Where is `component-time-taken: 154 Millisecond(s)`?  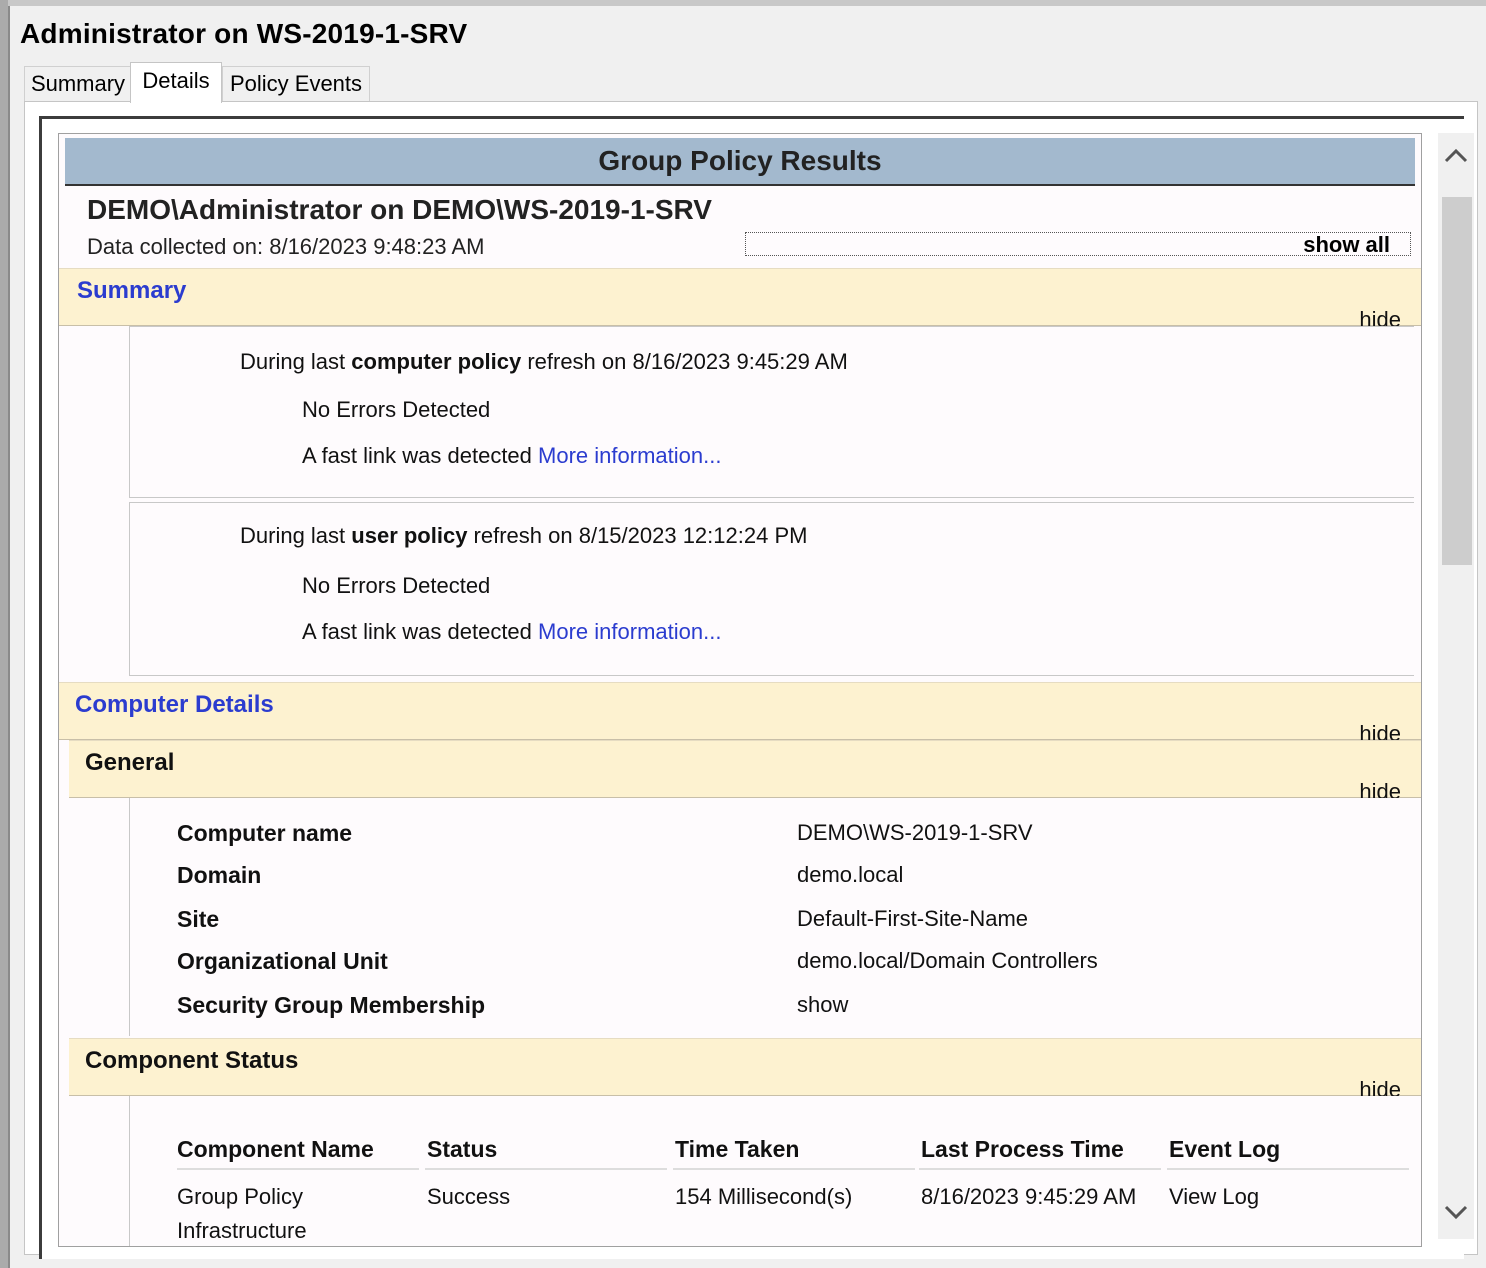
component-time-taken: 154 Millisecond(s) is located at coordinates (764, 1196).